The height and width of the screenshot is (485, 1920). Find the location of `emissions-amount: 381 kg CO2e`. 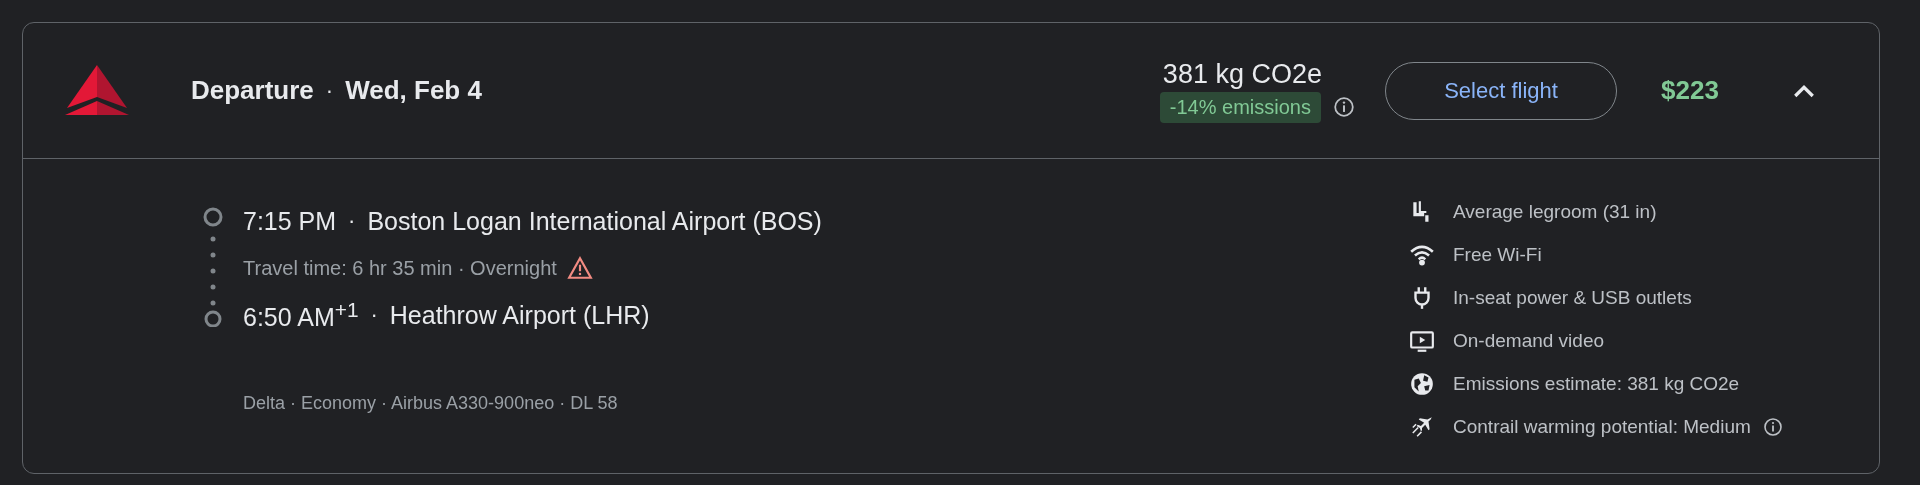

emissions-amount: 381 kg CO2e is located at coordinates (1242, 74).